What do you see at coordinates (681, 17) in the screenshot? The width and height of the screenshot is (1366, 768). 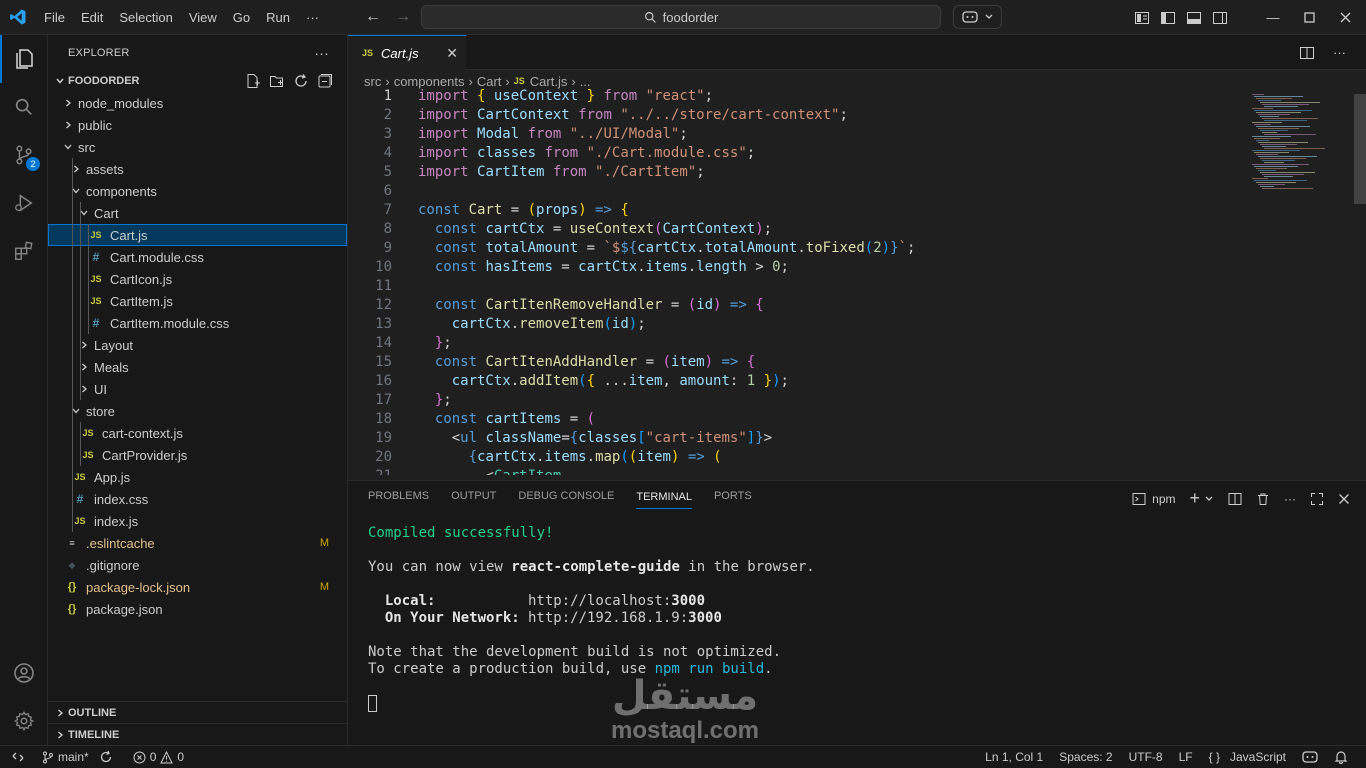 I see `command-center-search: foodorder` at bounding box center [681, 17].